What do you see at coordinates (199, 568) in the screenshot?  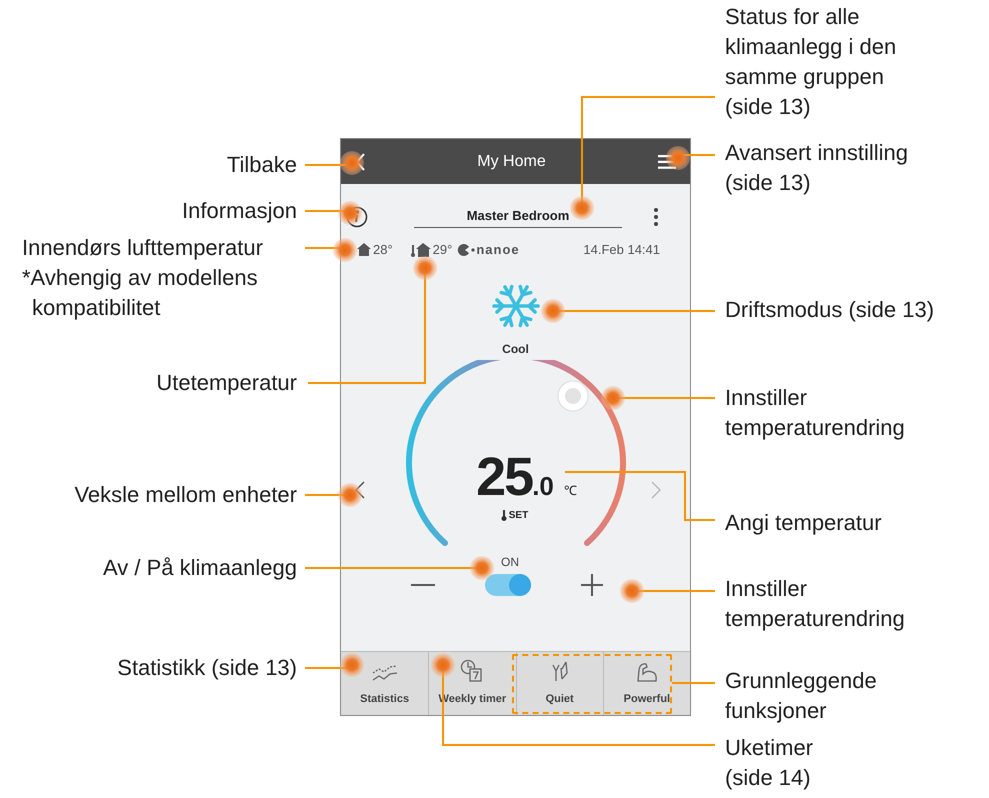 I see `callout-label: Av / På klimaanlegg` at bounding box center [199, 568].